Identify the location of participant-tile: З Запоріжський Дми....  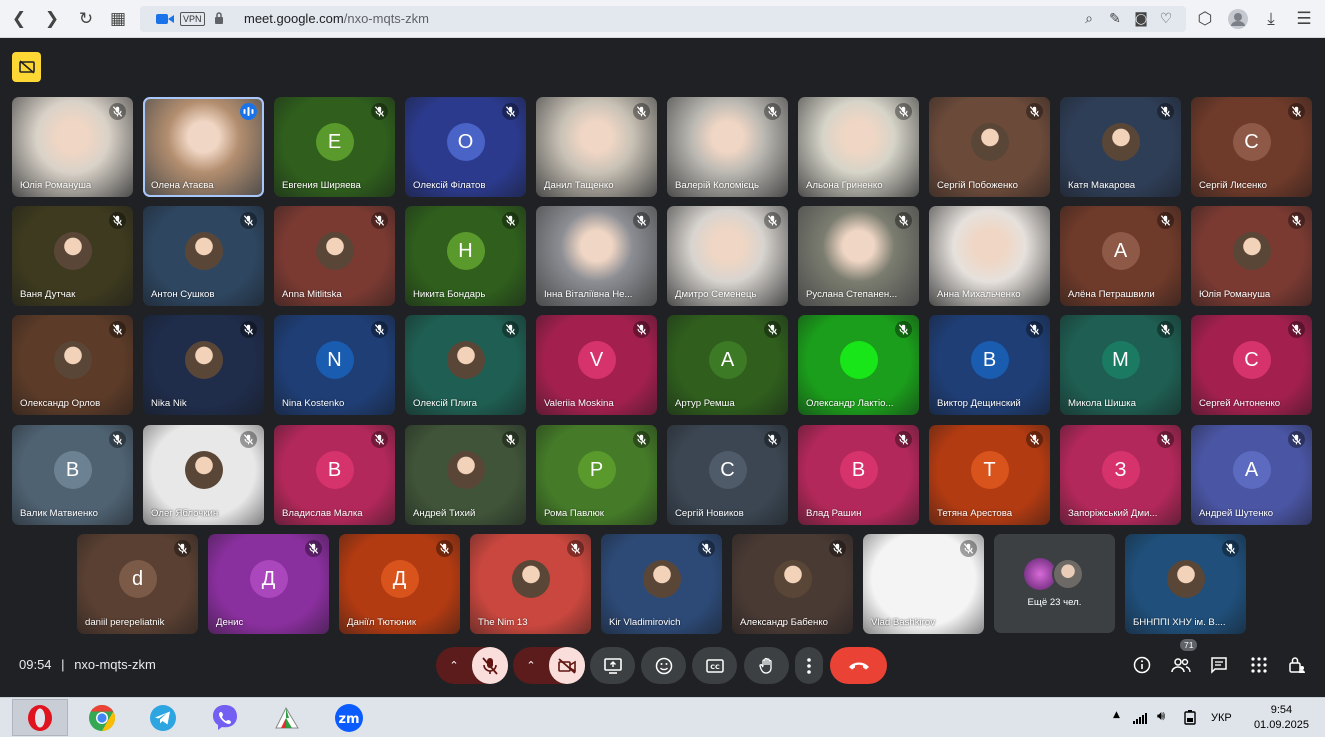
(1120, 475).